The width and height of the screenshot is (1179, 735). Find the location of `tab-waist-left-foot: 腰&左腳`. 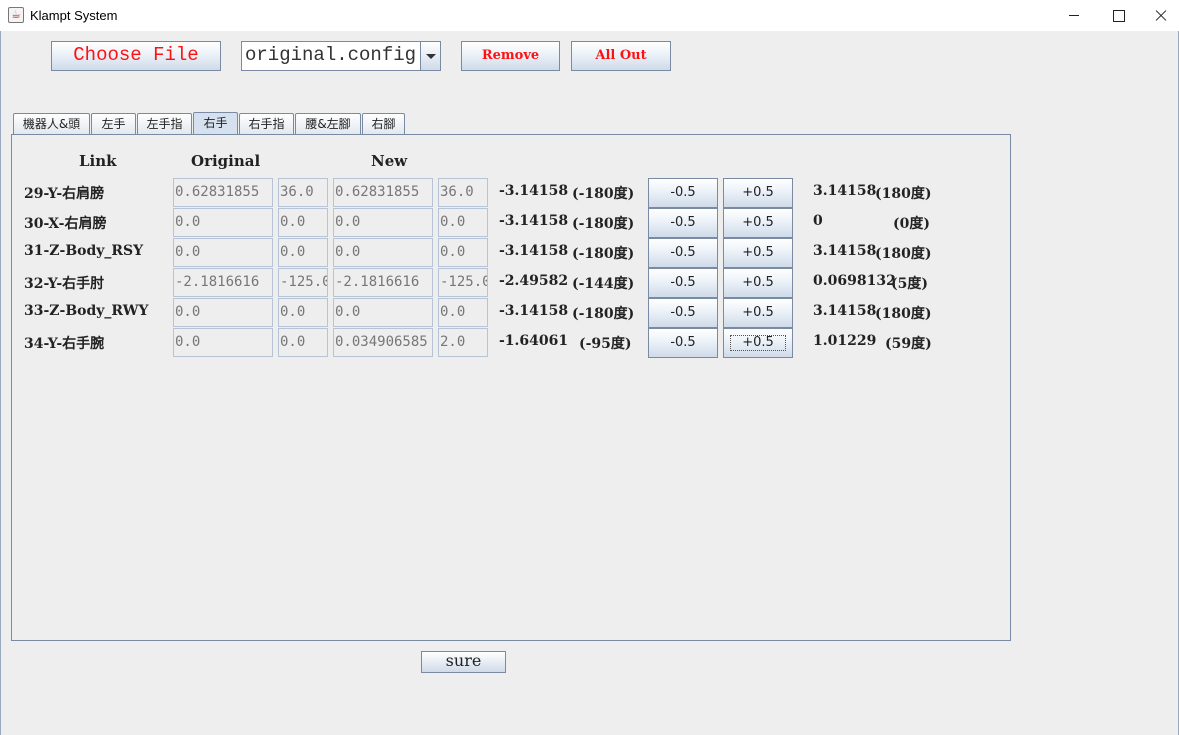

tab-waist-left-foot: 腰&左腳 is located at coordinates (328, 124).